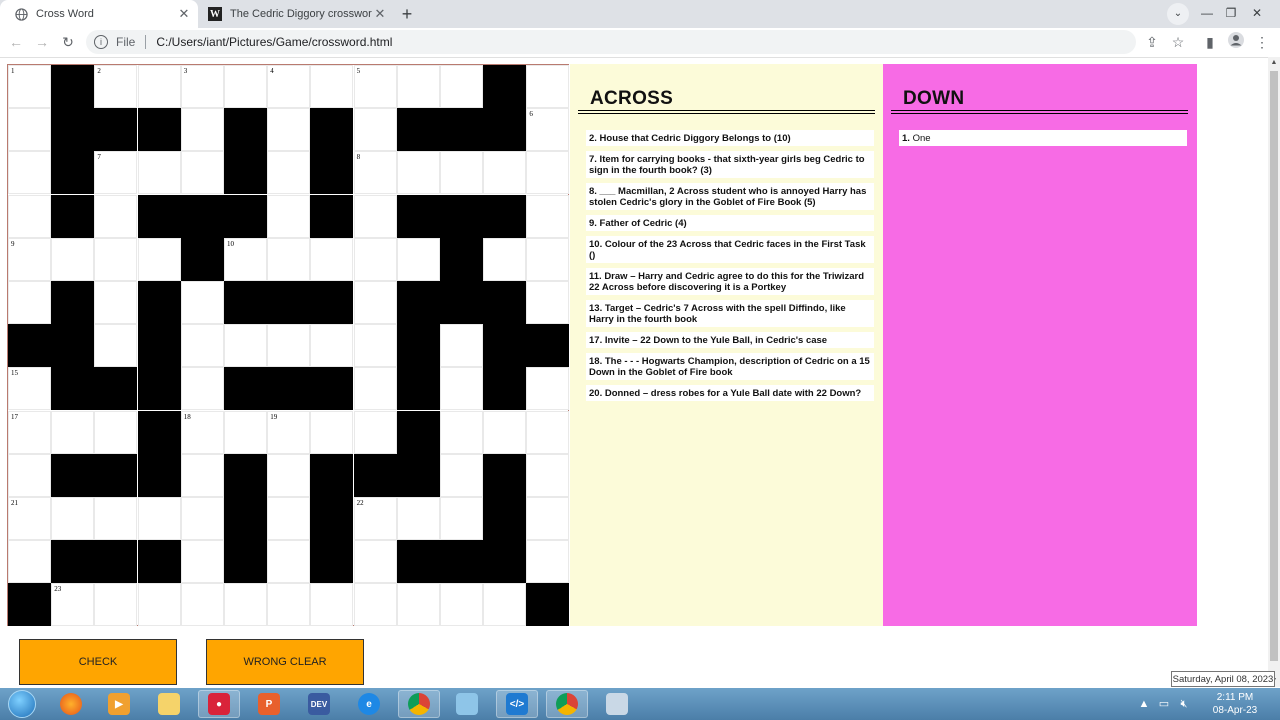  I want to click on network-icon: ▭, so click(1164, 704).